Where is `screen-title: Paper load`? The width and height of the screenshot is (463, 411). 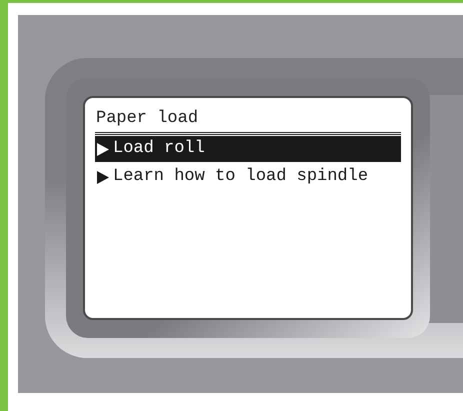
screen-title: Paper load is located at coordinates (147, 119).